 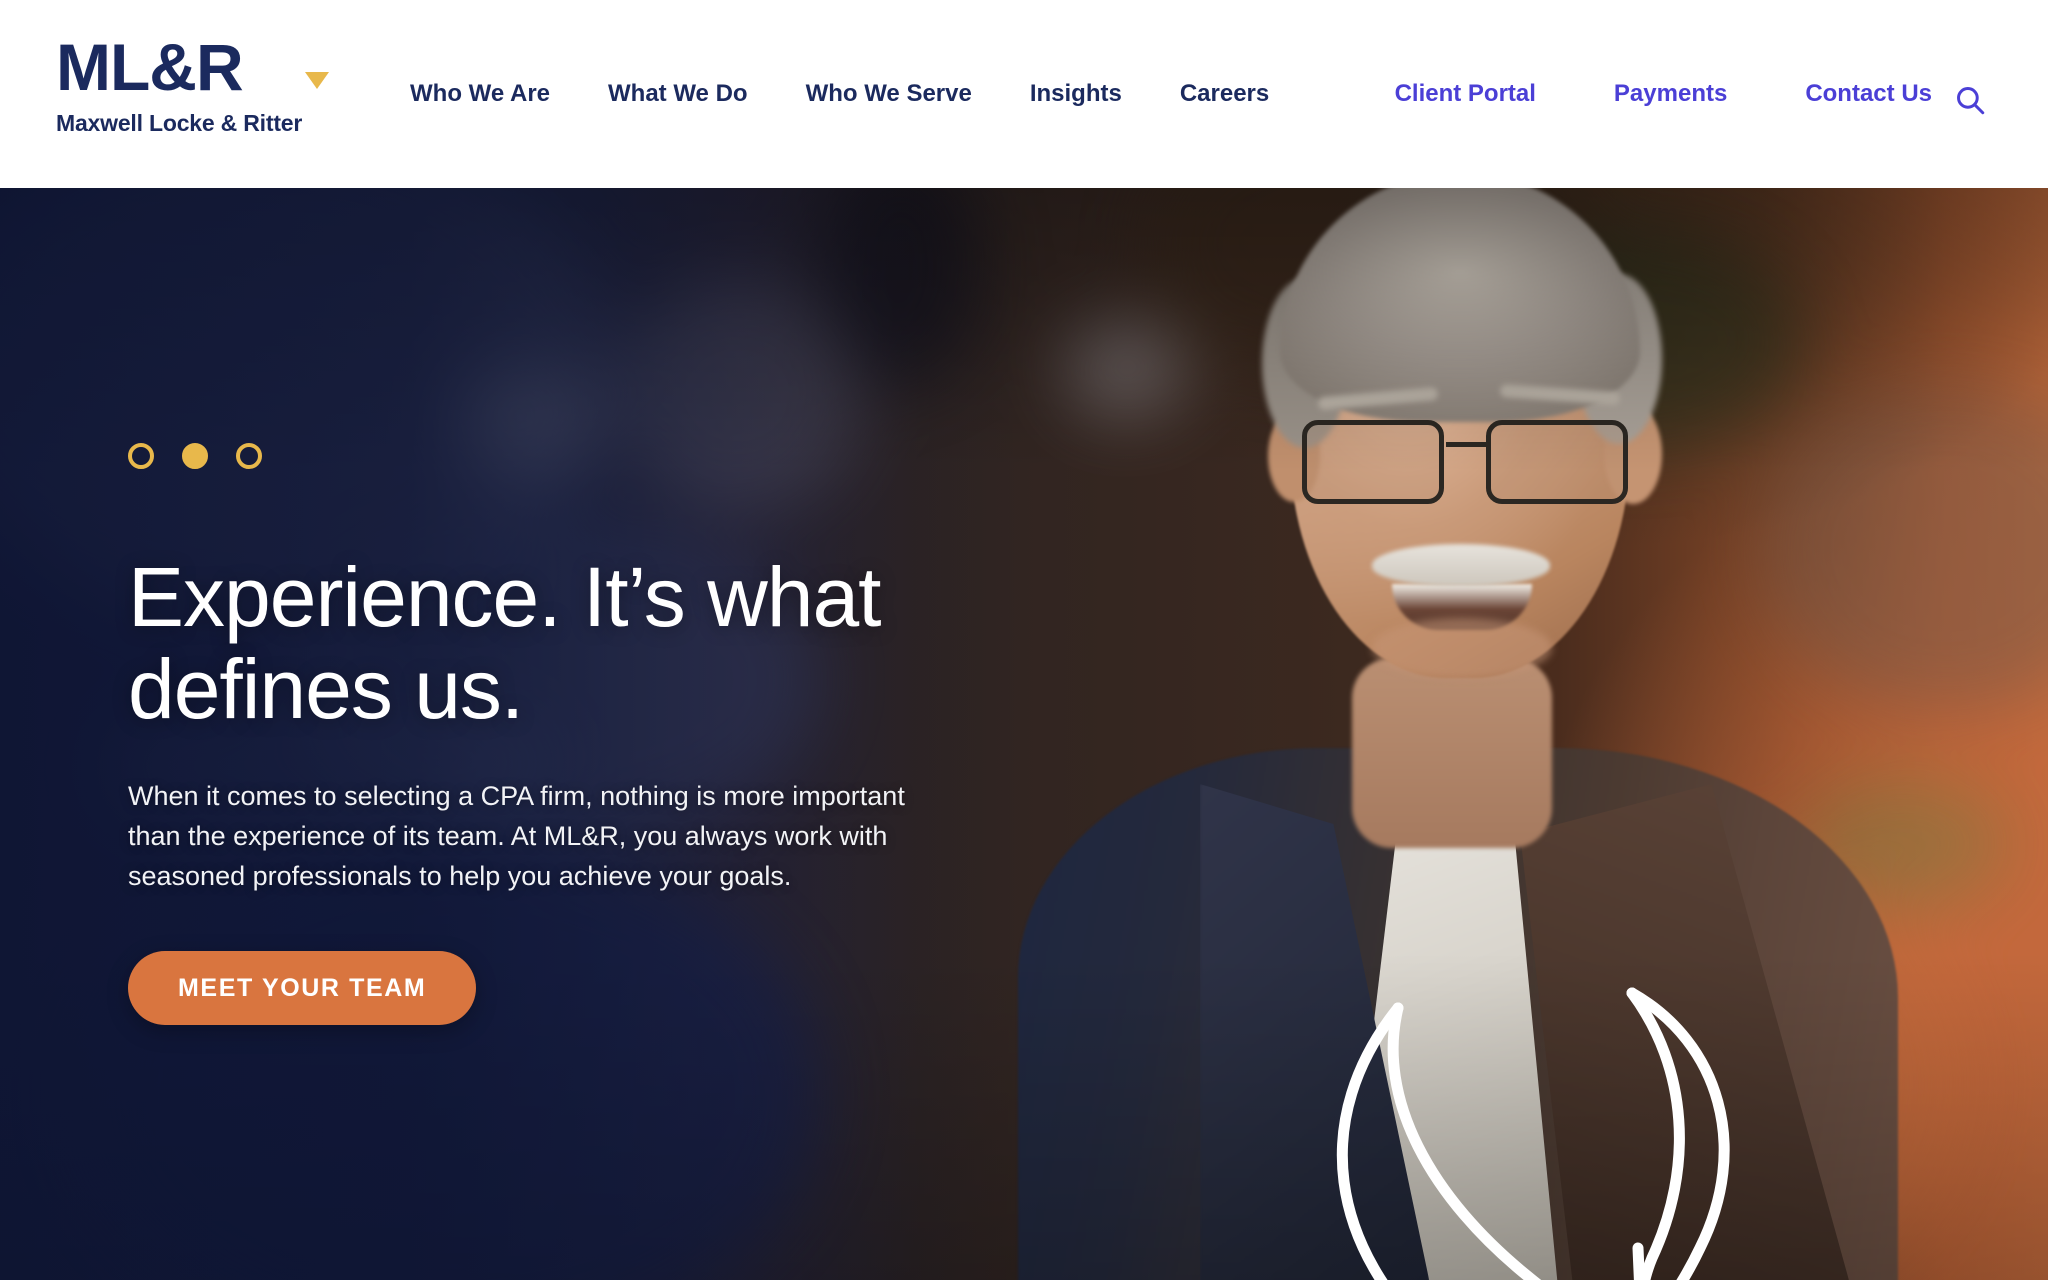 I want to click on carousel-dots, so click(x=588, y=455).